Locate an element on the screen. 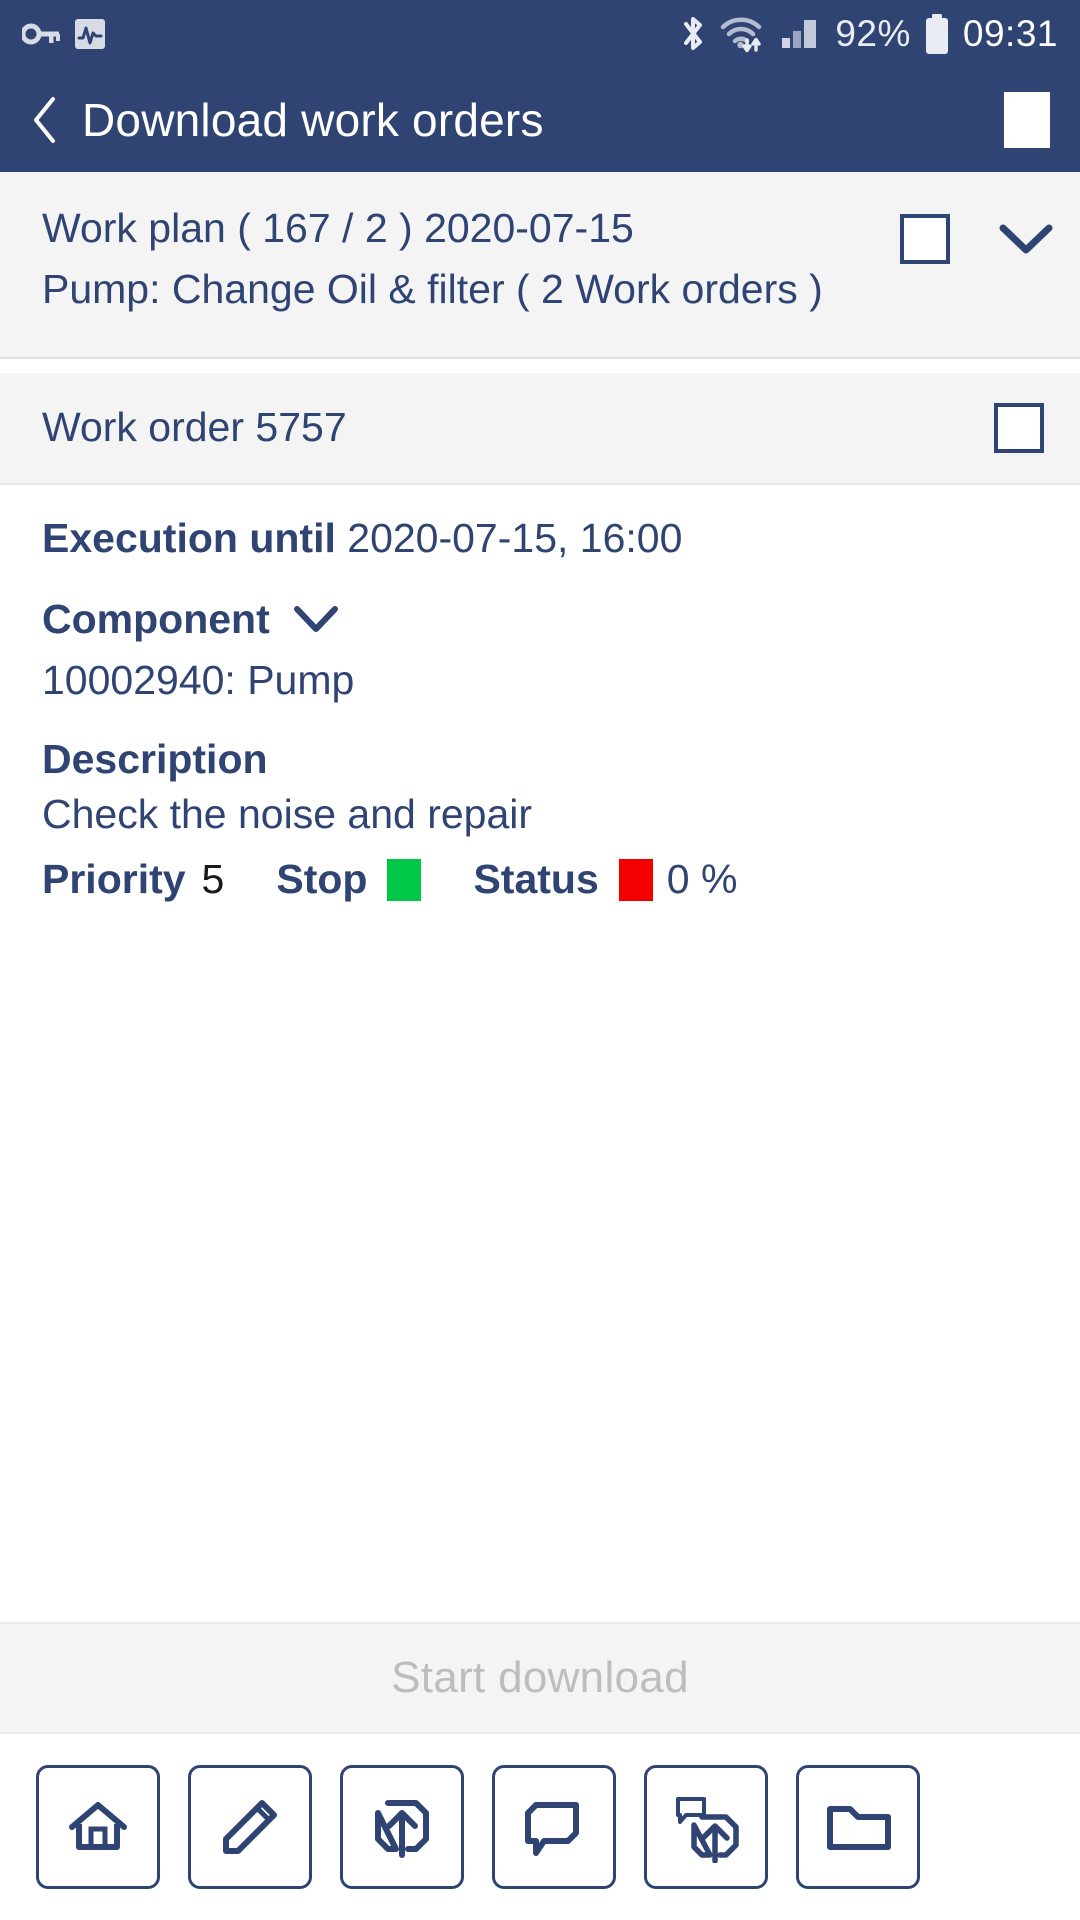 The image size is (1080, 1920). stop-color-swatch is located at coordinates (404, 879).